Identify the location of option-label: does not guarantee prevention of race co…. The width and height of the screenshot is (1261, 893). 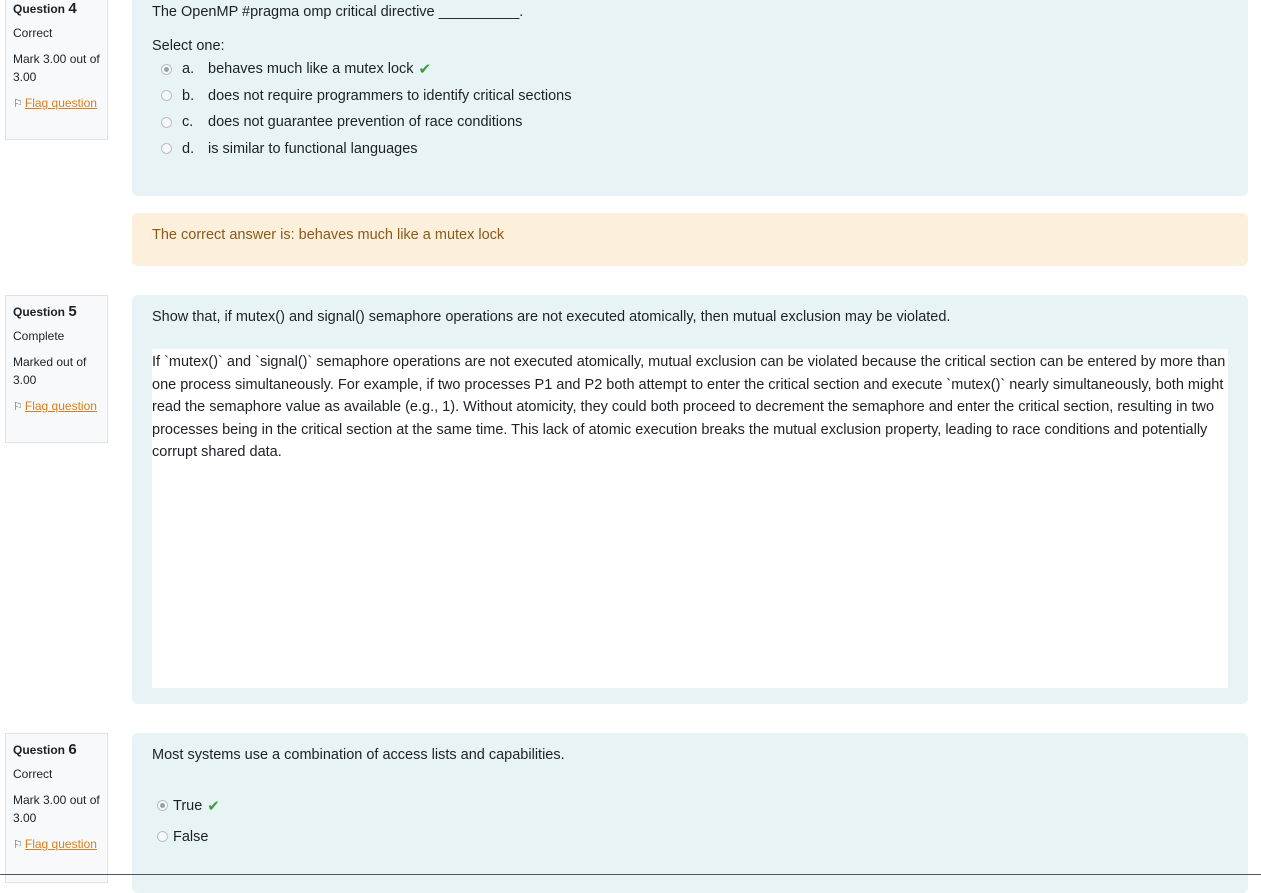
(365, 122).